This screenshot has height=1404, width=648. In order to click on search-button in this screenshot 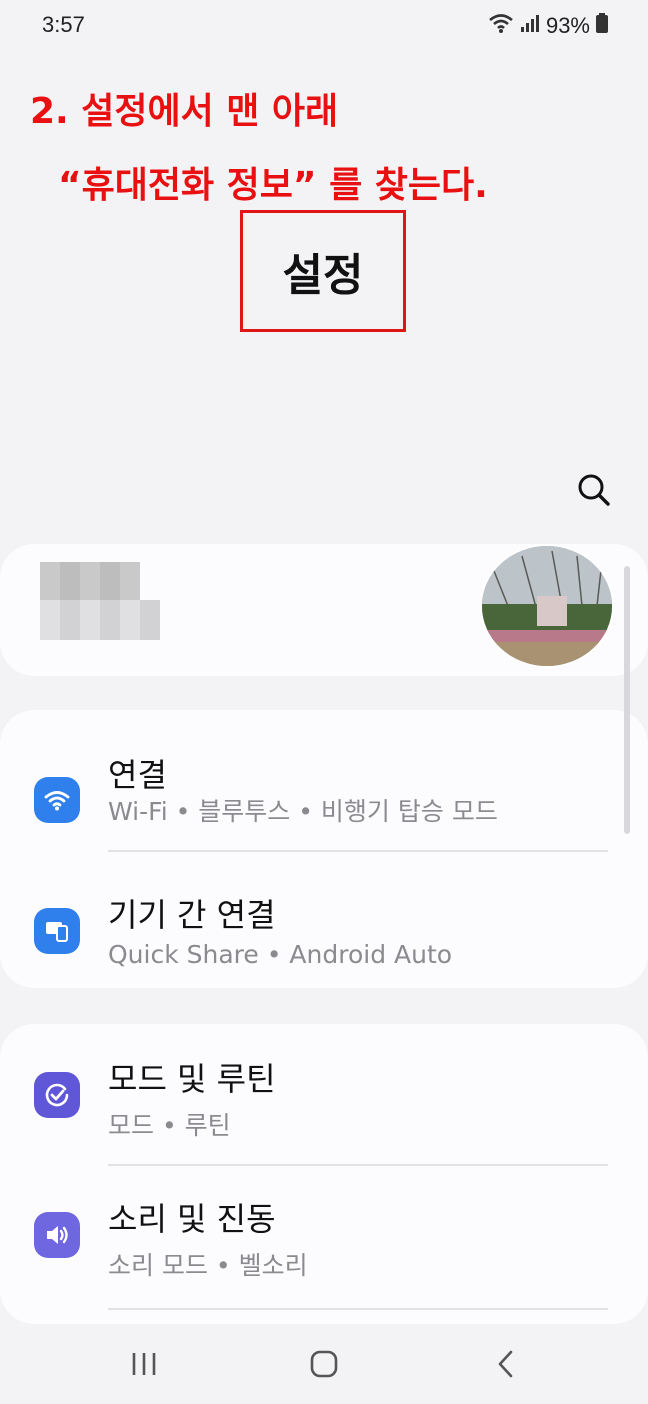, I will do `click(594, 490)`.